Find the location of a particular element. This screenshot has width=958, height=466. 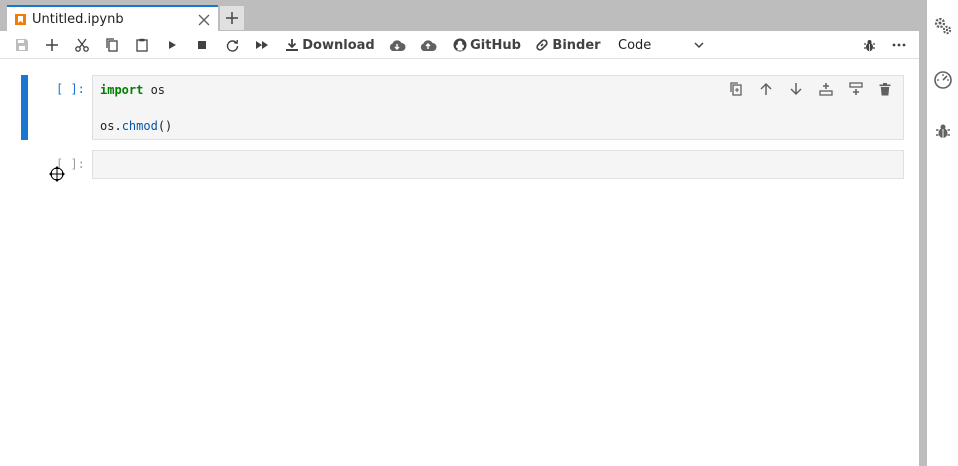

run-icon is located at coordinates (172, 45).